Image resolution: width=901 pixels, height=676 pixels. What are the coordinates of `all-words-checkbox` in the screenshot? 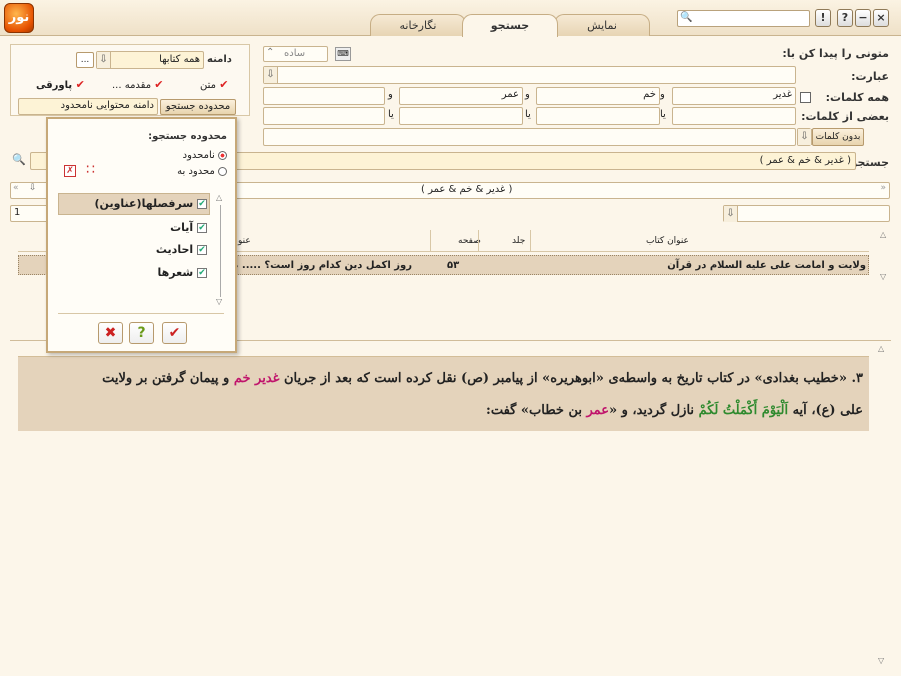 It's located at (805, 97).